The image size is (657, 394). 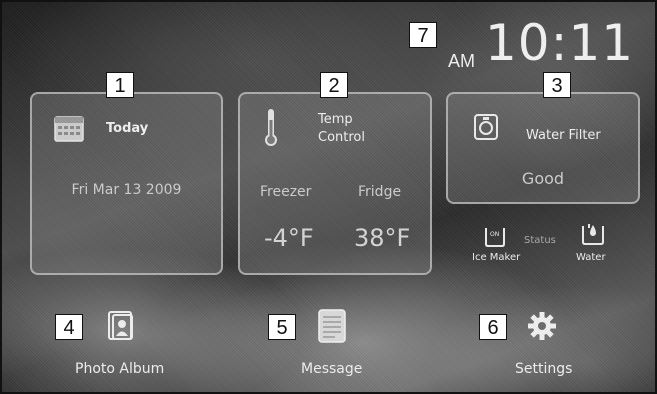 I want to click on callout-2: 2, so click(x=334, y=85).